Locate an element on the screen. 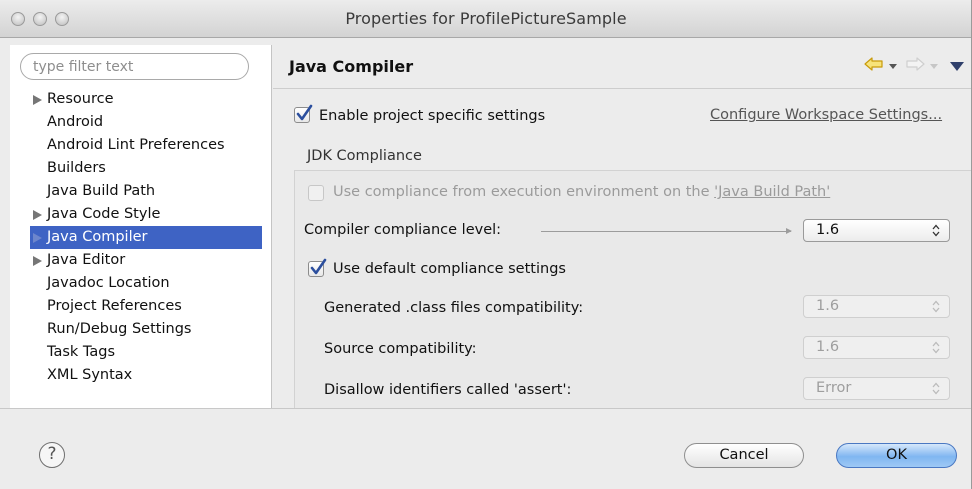 This screenshot has width=972, height=489. disallow-assert-value: Error is located at coordinates (834, 388).